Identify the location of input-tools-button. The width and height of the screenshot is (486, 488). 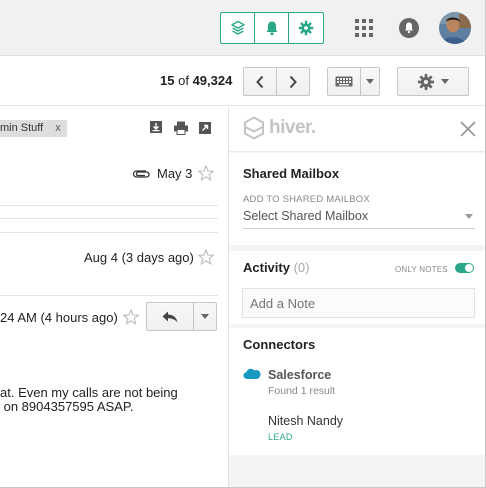
(344, 81).